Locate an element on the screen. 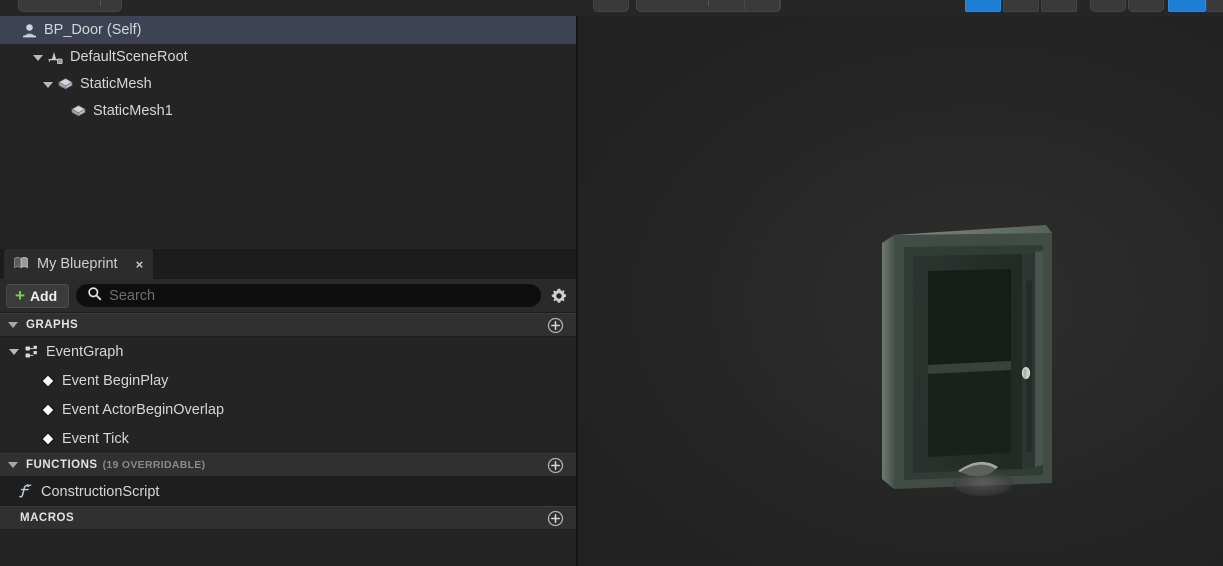  plus-icon: + is located at coordinates (20, 295).